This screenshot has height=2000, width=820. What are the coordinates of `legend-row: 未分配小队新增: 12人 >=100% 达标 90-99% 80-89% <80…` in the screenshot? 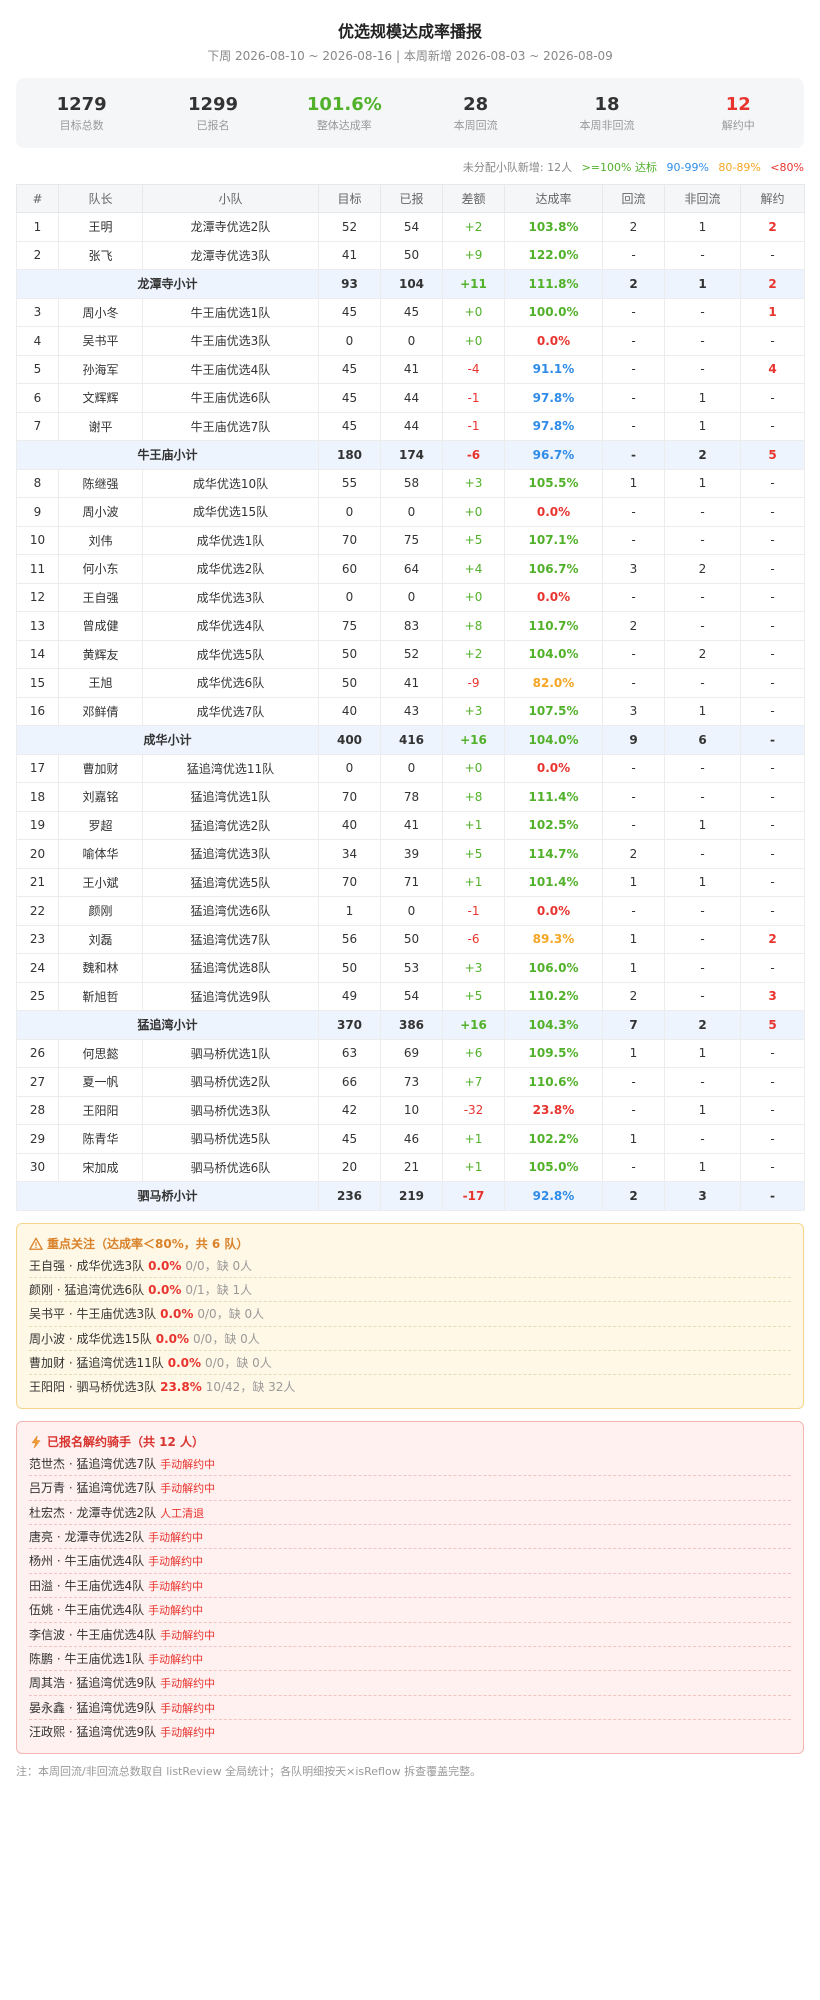 It's located at (410, 168).